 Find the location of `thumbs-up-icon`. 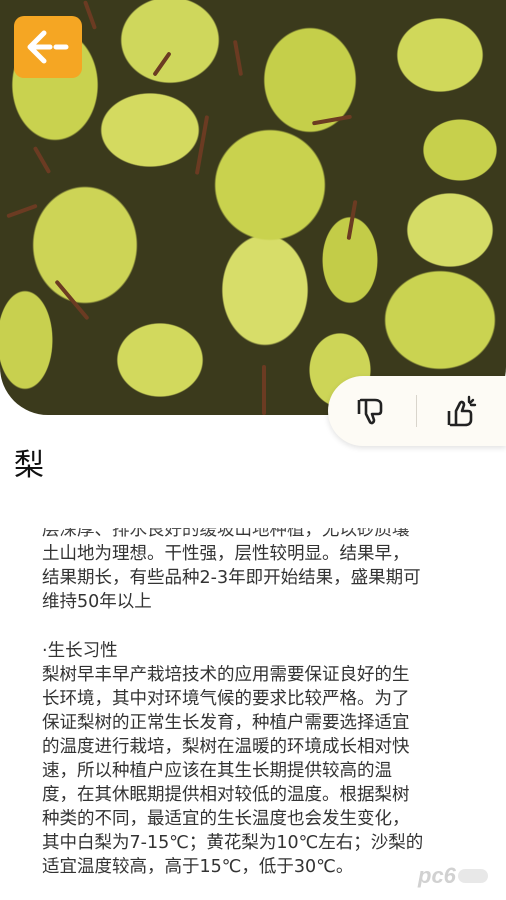

thumbs-up-icon is located at coordinates (462, 411).